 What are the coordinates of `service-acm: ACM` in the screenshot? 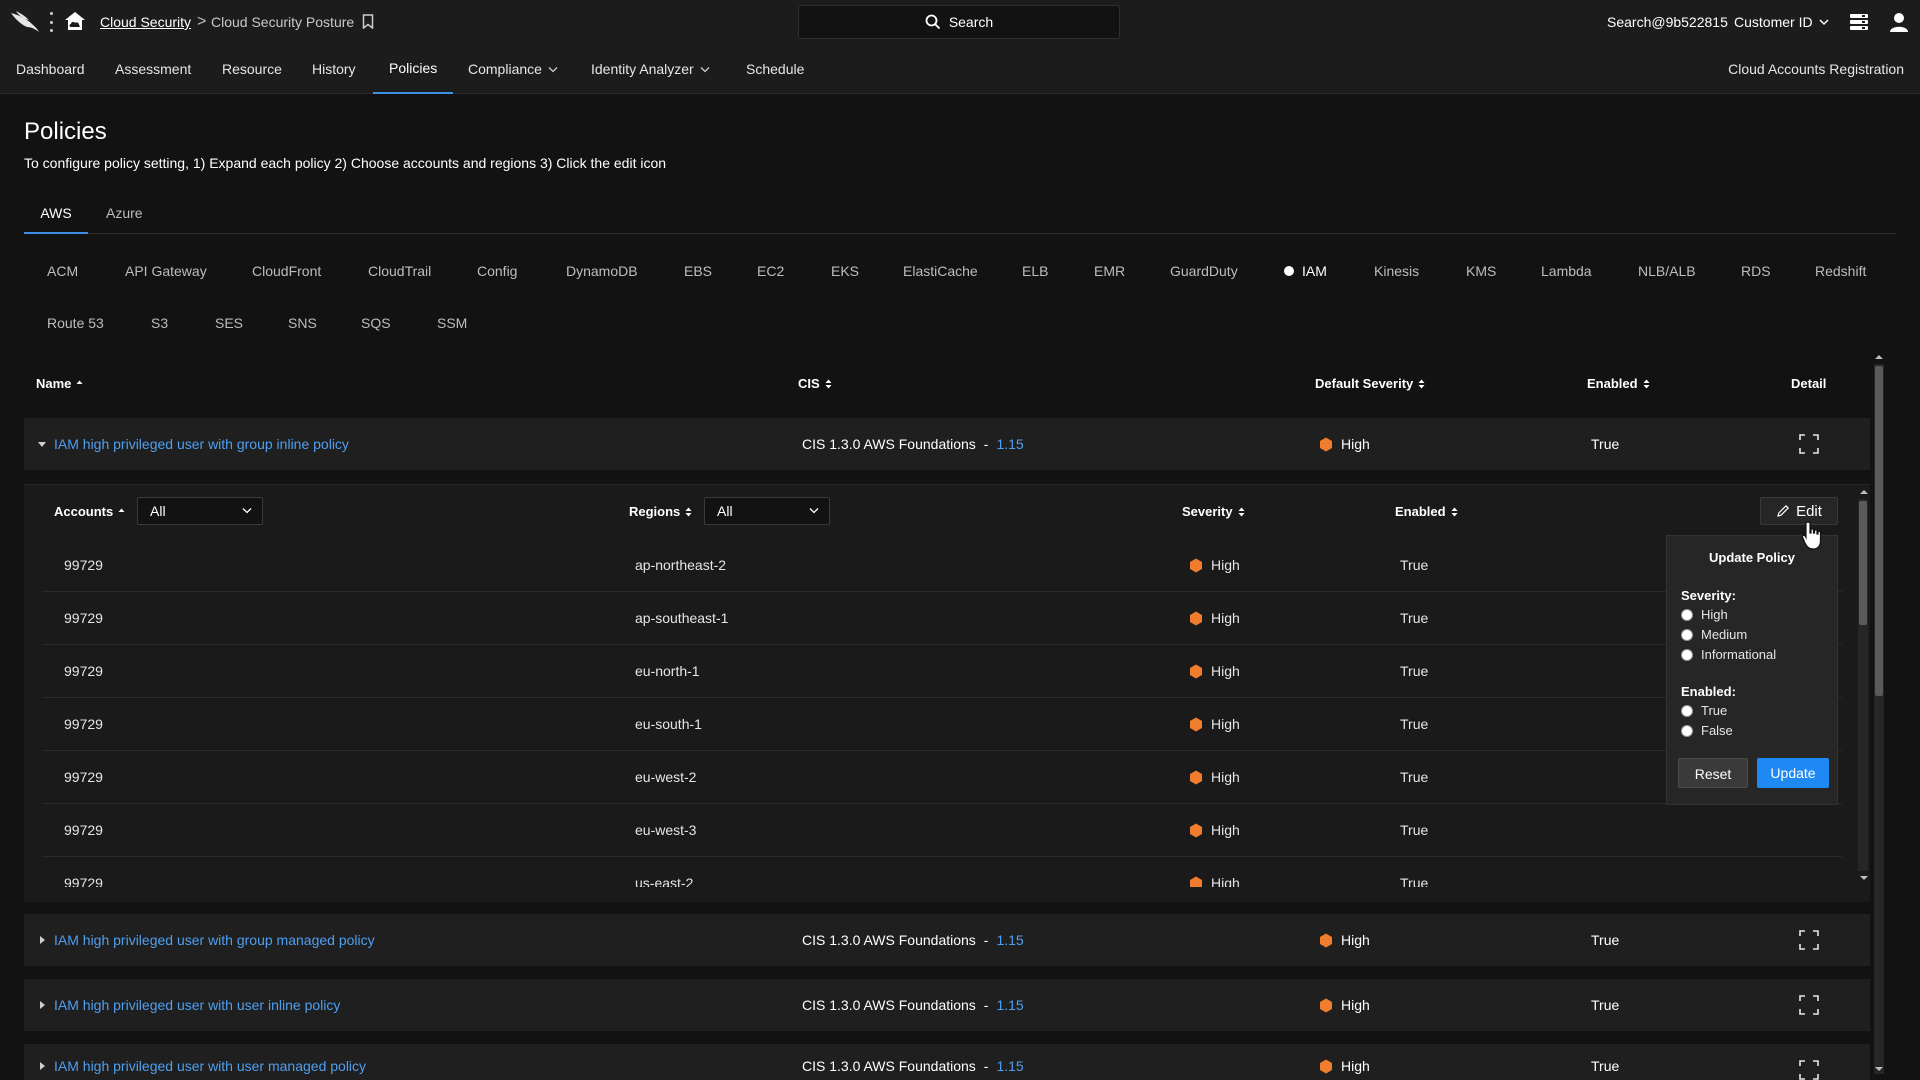 It's located at (62, 271).